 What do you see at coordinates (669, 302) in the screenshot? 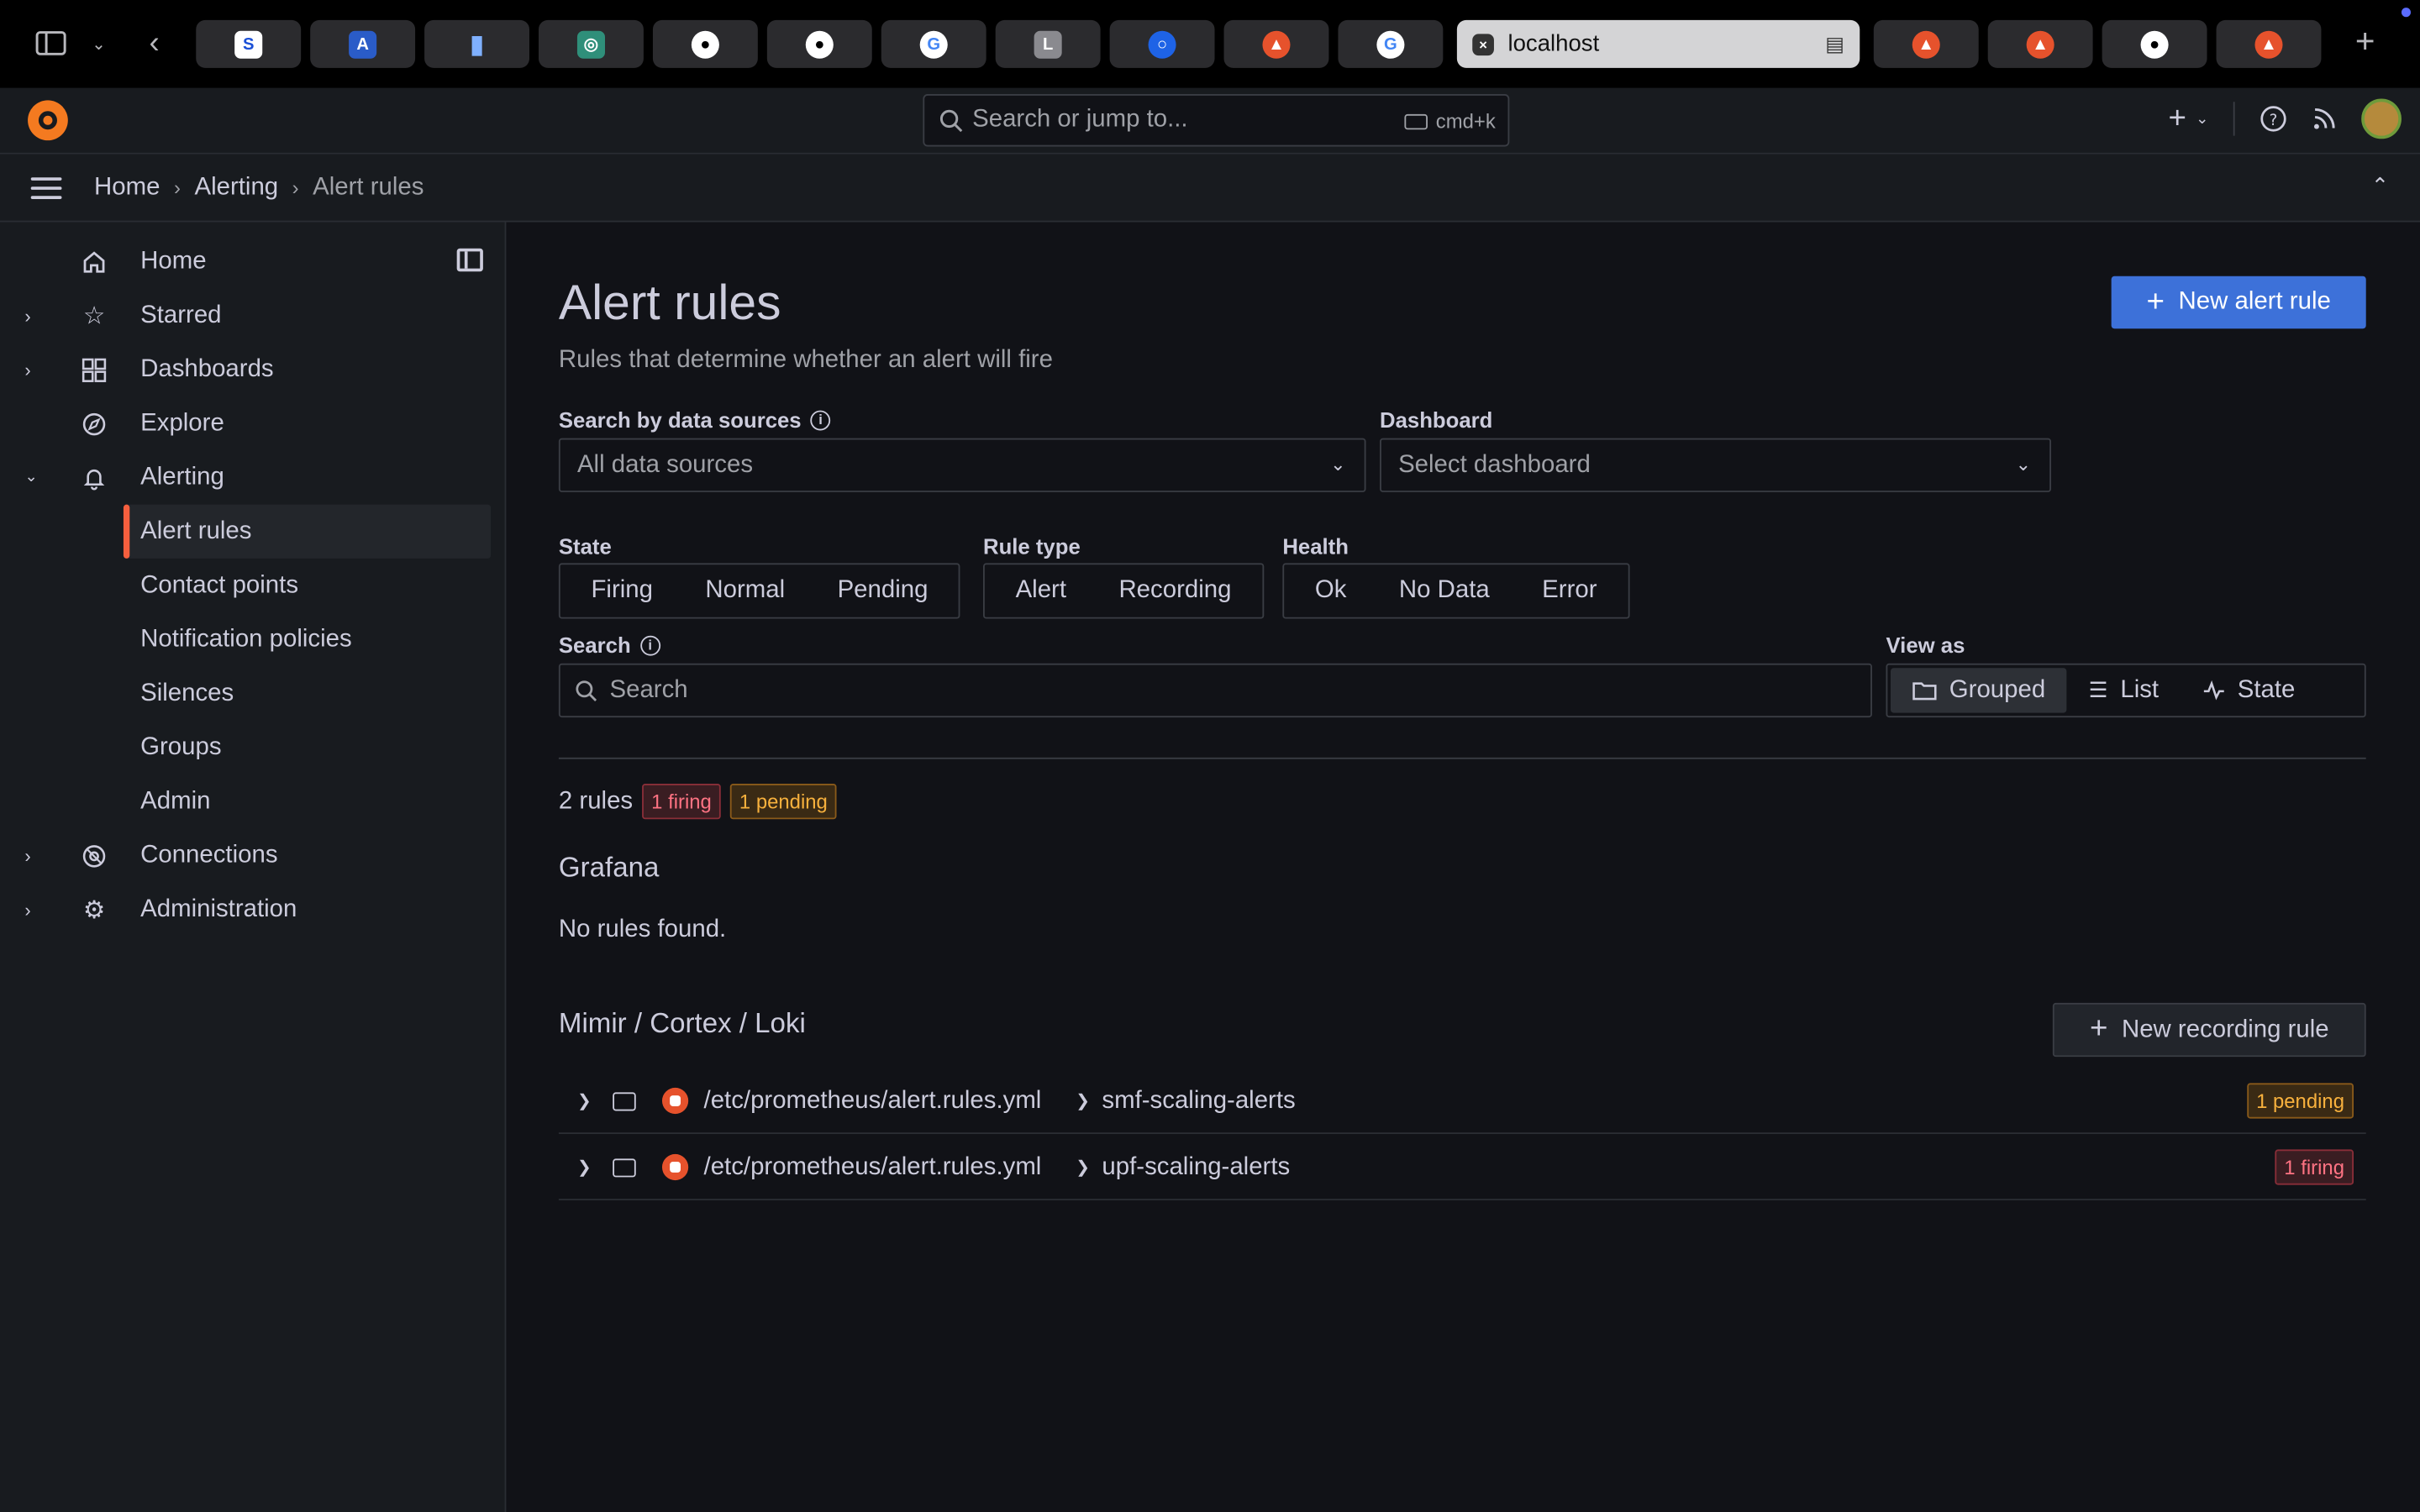
I see `page-title: Alert rules` at bounding box center [669, 302].